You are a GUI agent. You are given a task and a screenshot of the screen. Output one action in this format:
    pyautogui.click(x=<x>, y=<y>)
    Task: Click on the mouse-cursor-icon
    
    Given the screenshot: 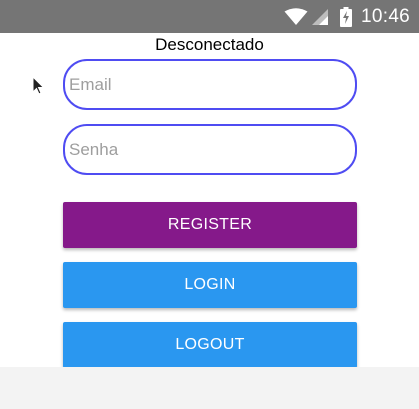 What is the action you would take?
    pyautogui.click(x=39, y=88)
    